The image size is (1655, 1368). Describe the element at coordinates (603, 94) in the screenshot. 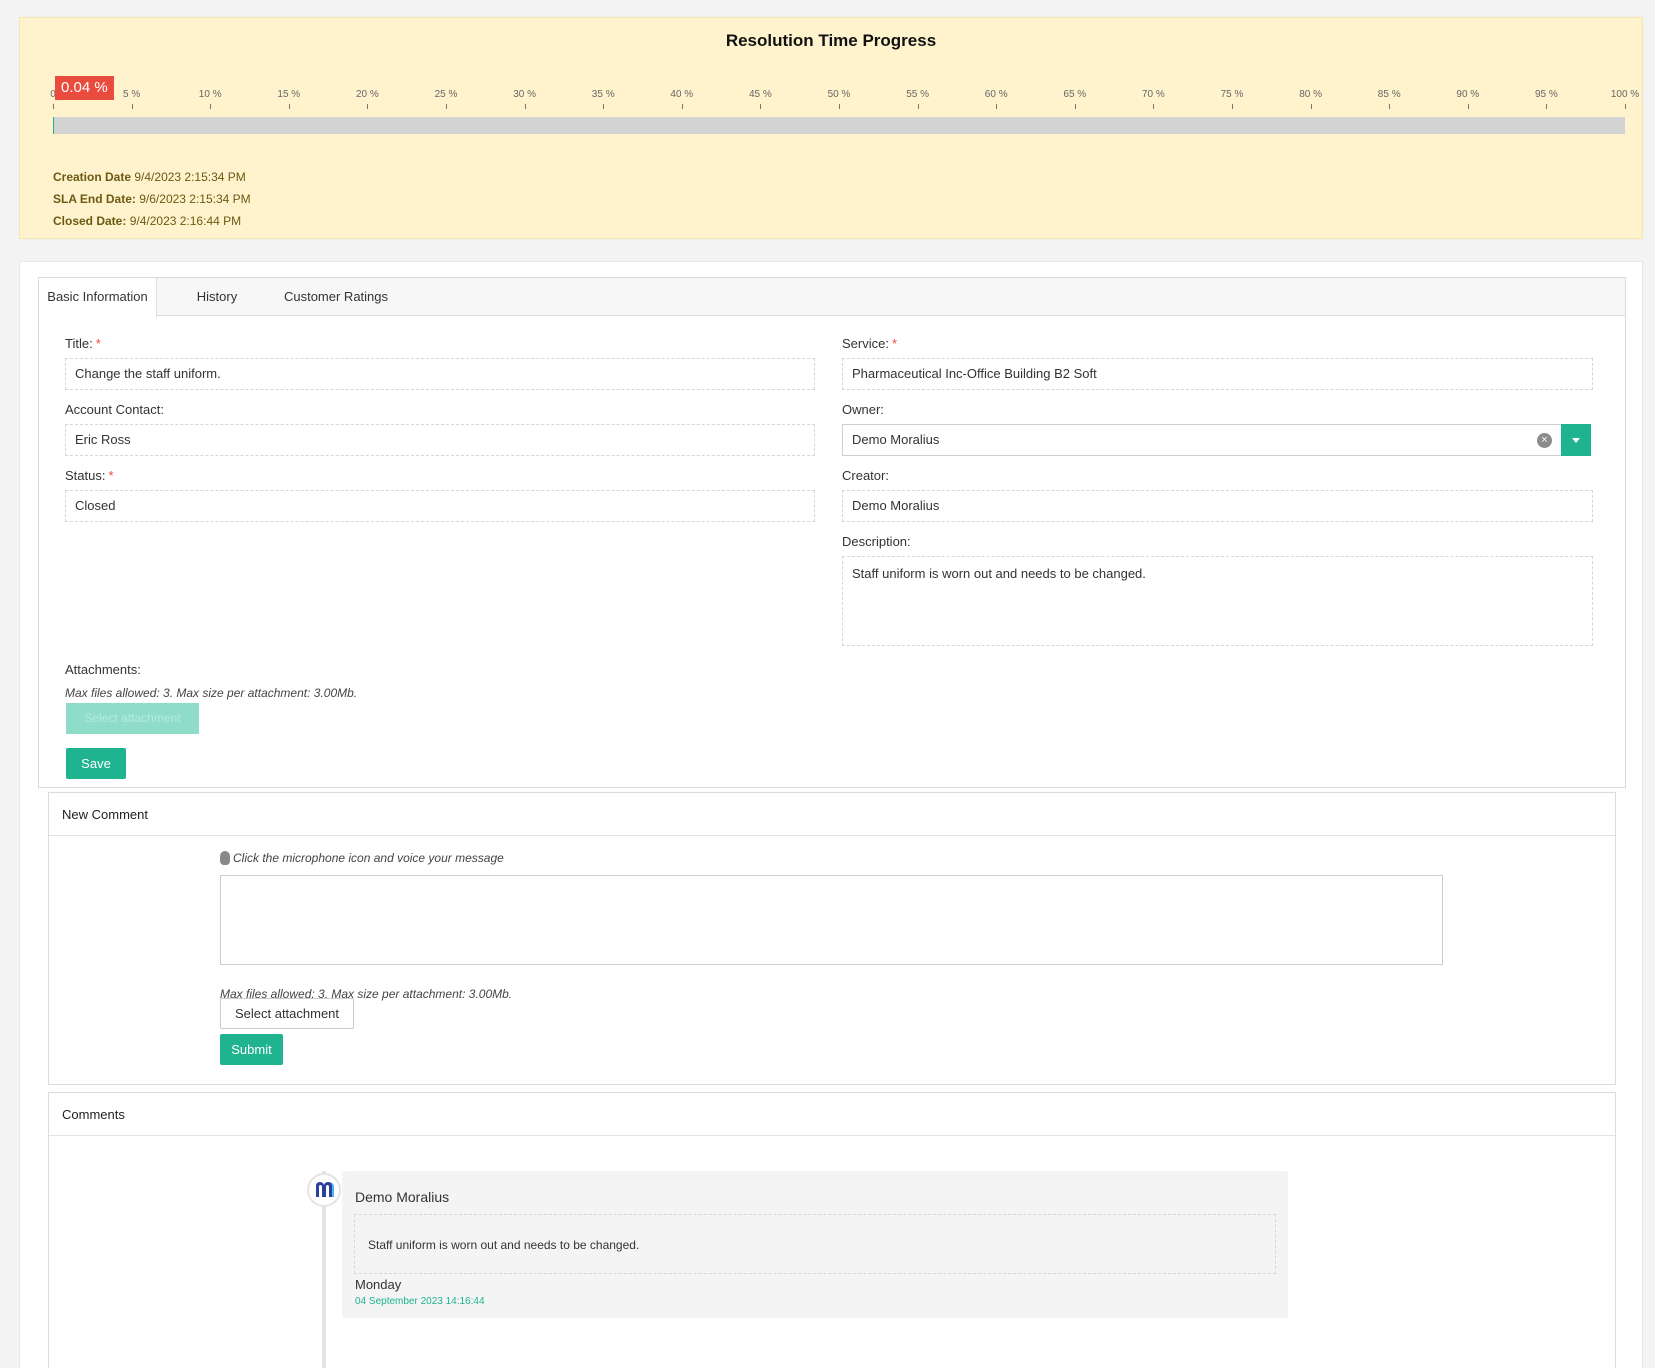

I see `progress-tick-label: 35 %` at that location.